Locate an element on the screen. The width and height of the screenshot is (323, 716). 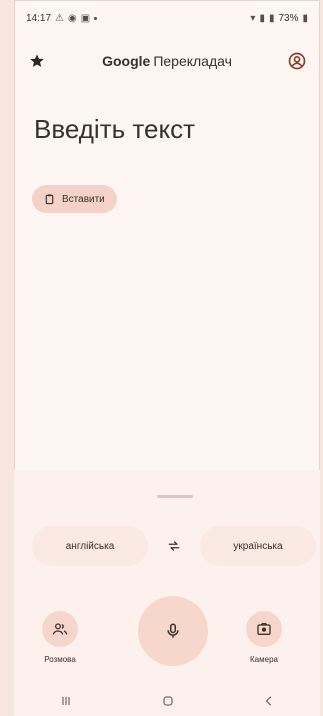
status-right: ▾ ▮ ▮ 73% ▮ is located at coordinates (279, 18).